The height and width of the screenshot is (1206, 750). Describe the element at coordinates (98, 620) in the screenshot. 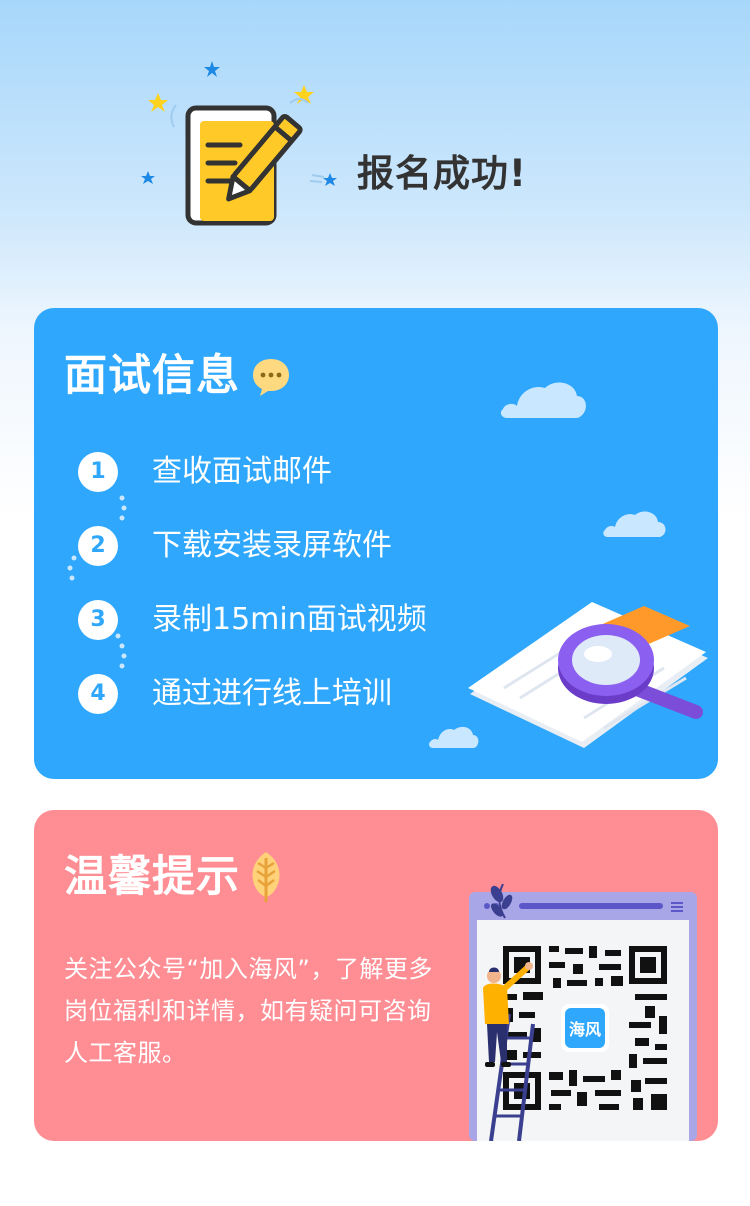

I see `step-number-badge: 3` at that location.